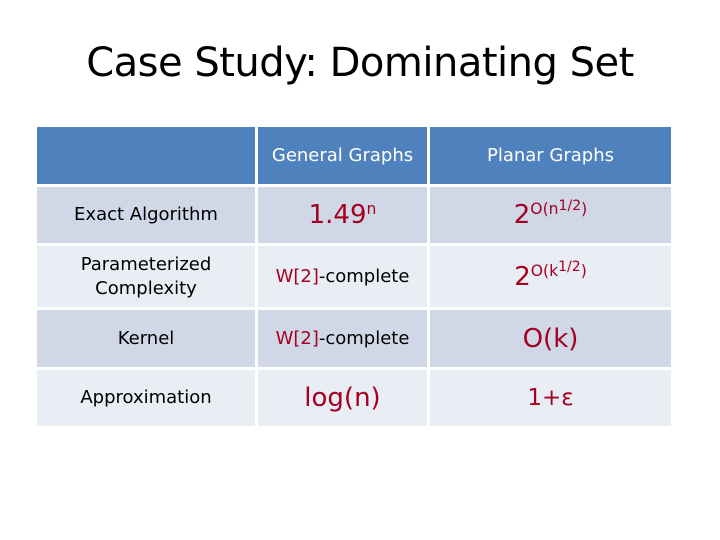 This screenshot has width=720, height=540. Describe the element at coordinates (550, 157) in the screenshot. I see `header-planar-graphs: Planar Graphs` at that location.